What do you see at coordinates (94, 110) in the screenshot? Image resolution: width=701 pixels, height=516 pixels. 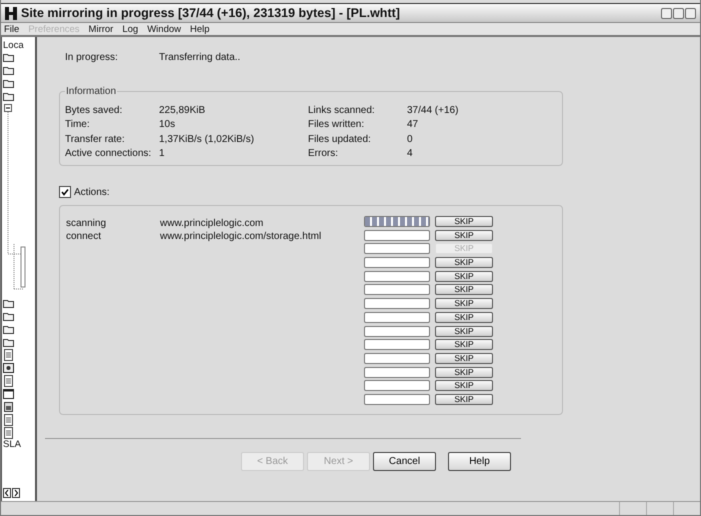 I see `field-label: Bytes saved:` at bounding box center [94, 110].